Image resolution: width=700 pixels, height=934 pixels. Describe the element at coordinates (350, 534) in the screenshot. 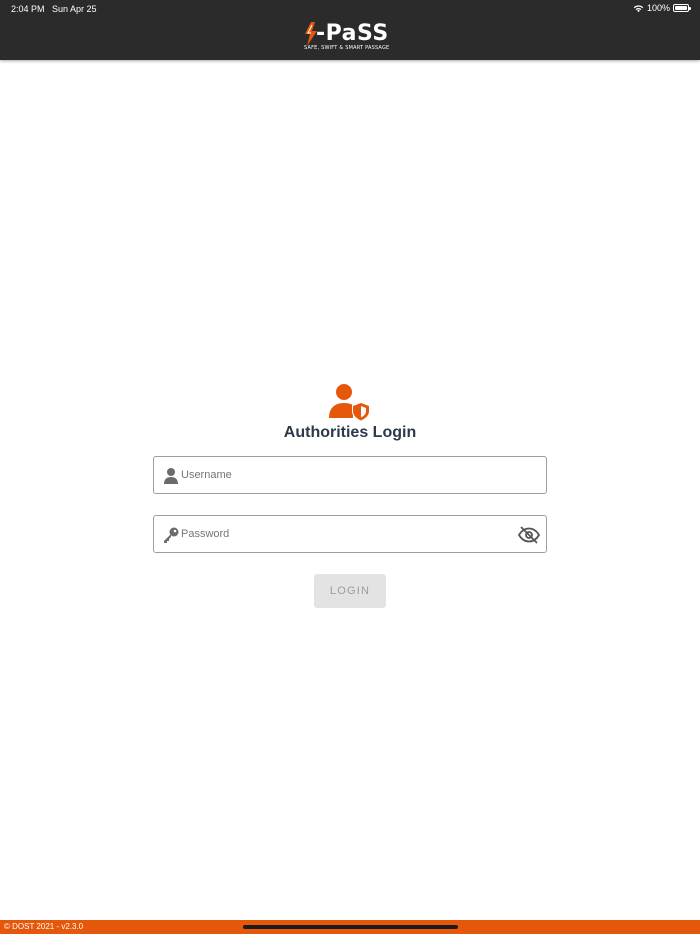

I see `password-field: Password` at that location.